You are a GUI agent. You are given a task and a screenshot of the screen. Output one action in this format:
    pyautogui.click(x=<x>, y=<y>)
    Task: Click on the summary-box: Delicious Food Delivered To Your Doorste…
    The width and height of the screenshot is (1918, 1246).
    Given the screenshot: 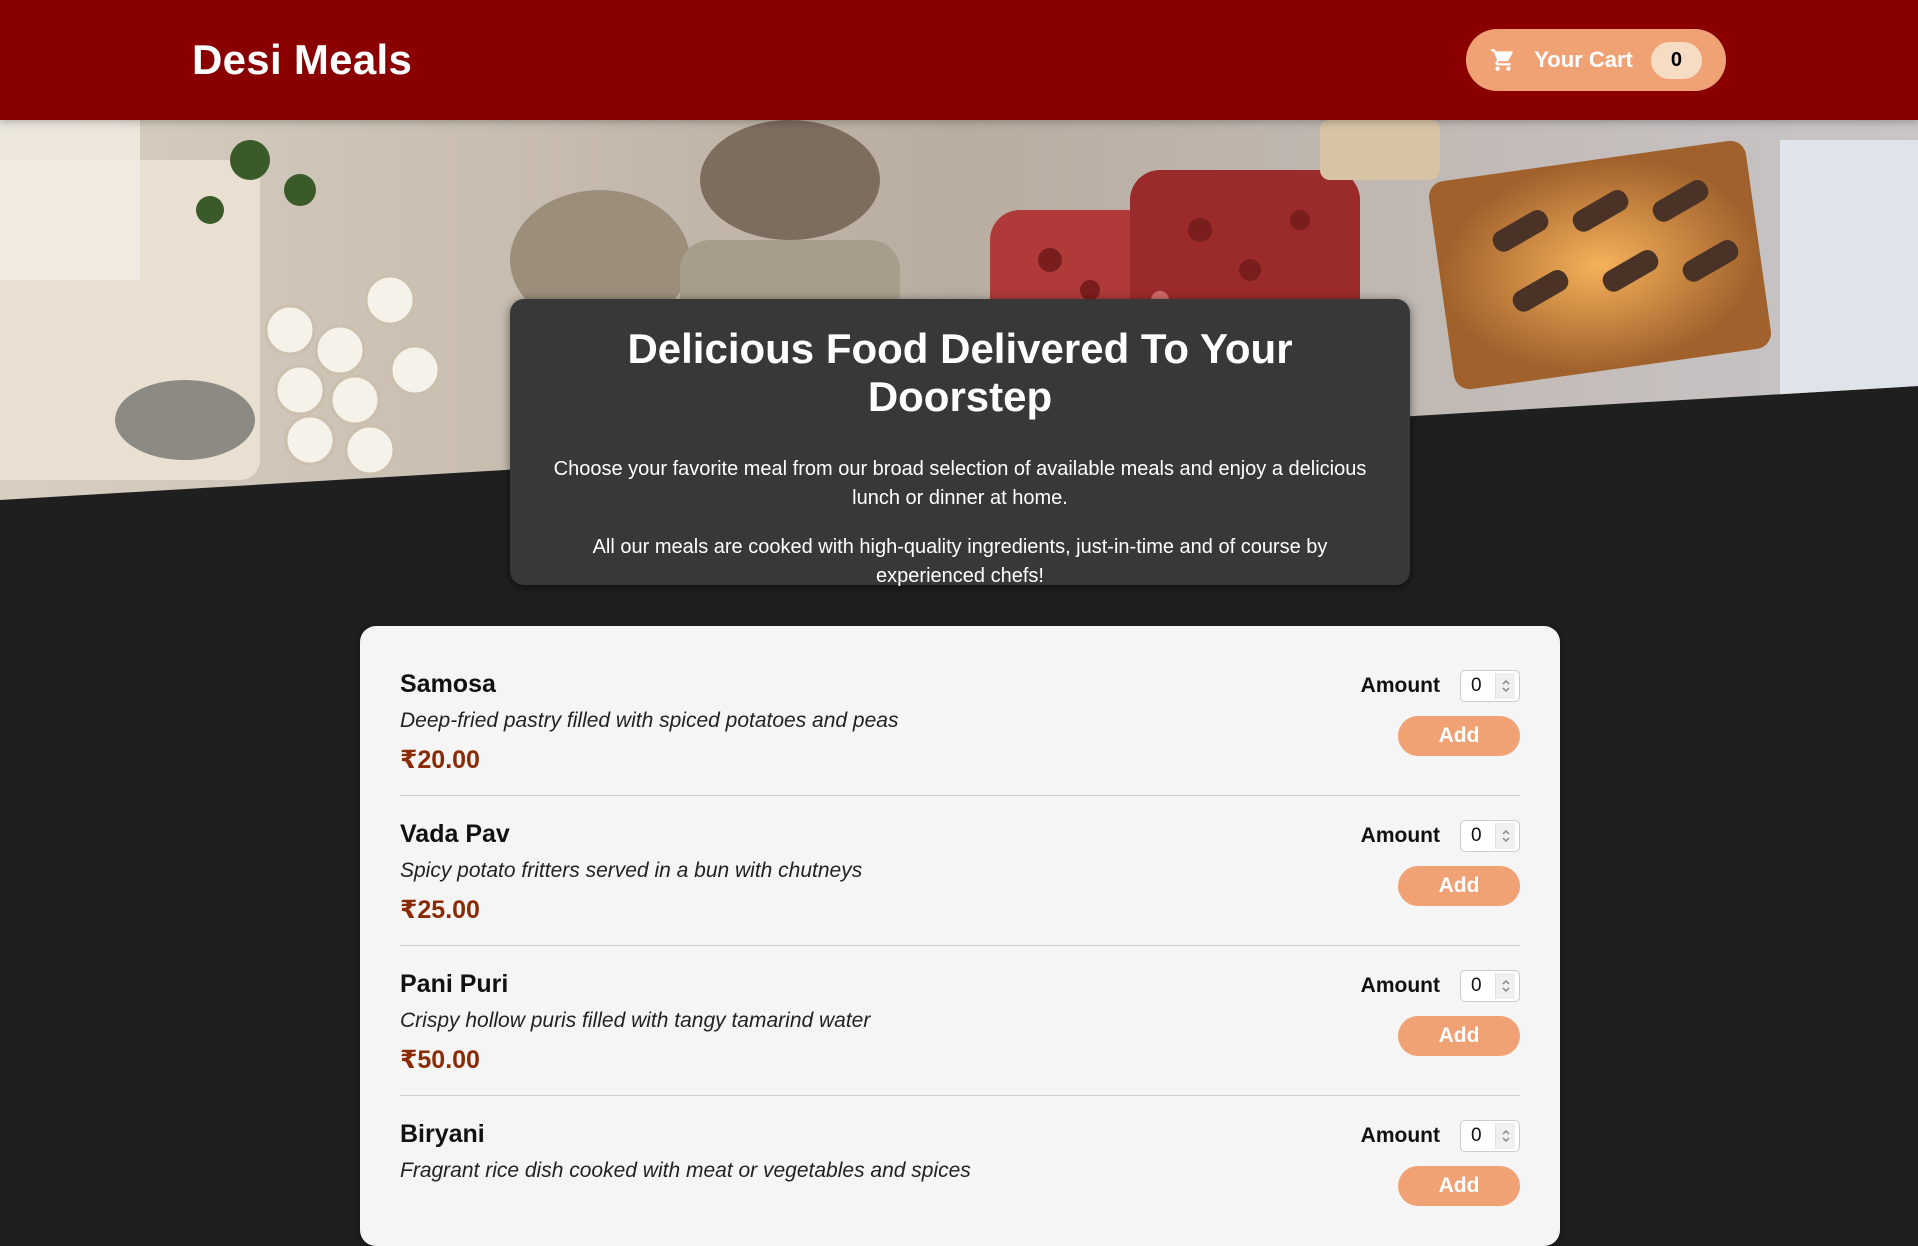 What is the action you would take?
    pyautogui.click(x=960, y=443)
    